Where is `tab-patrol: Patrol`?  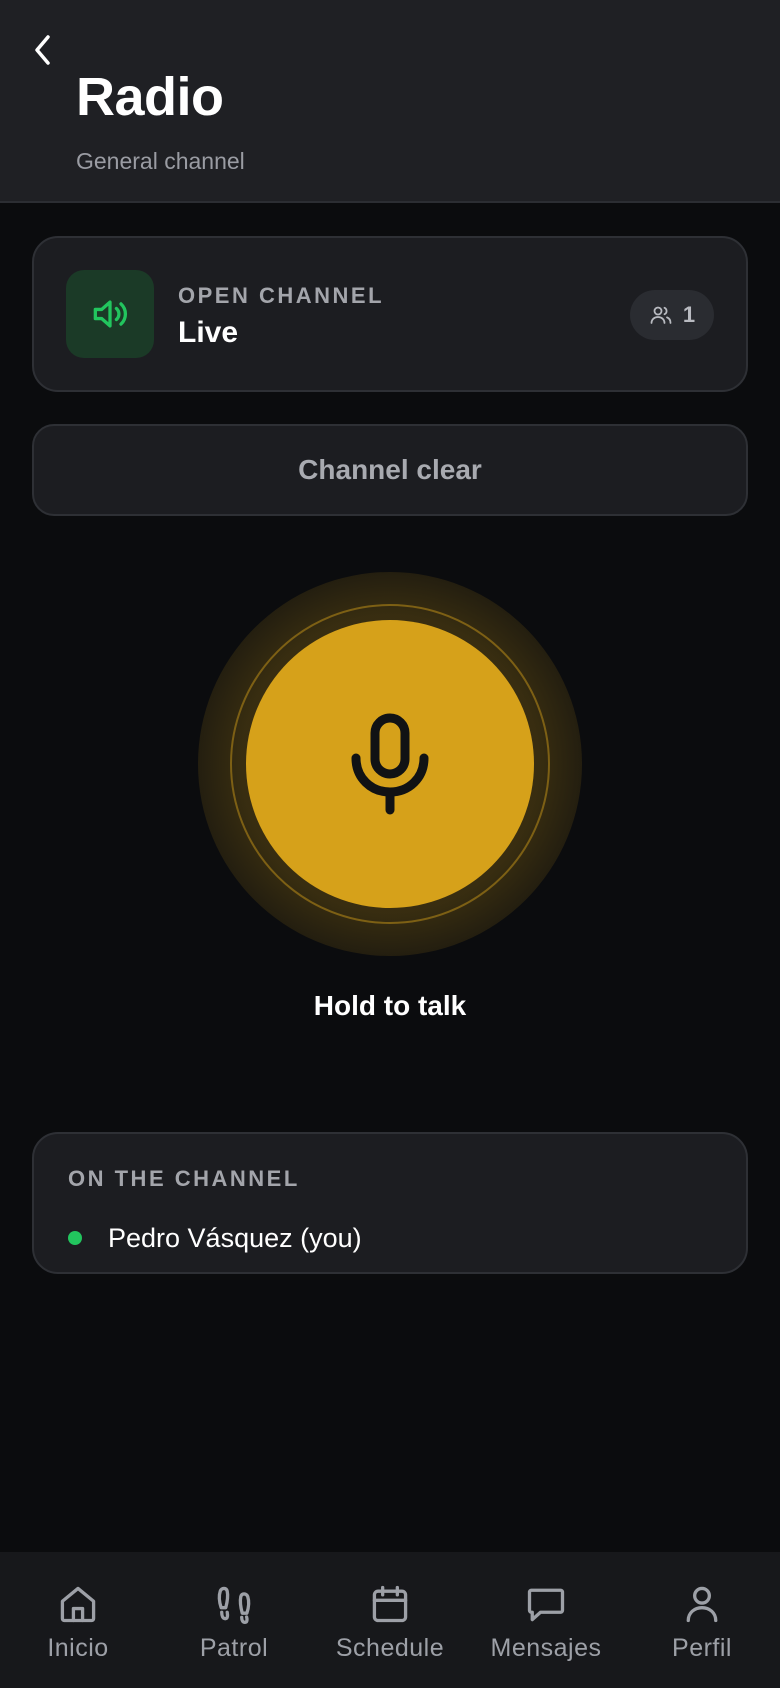 tab-patrol: Patrol is located at coordinates (234, 1622).